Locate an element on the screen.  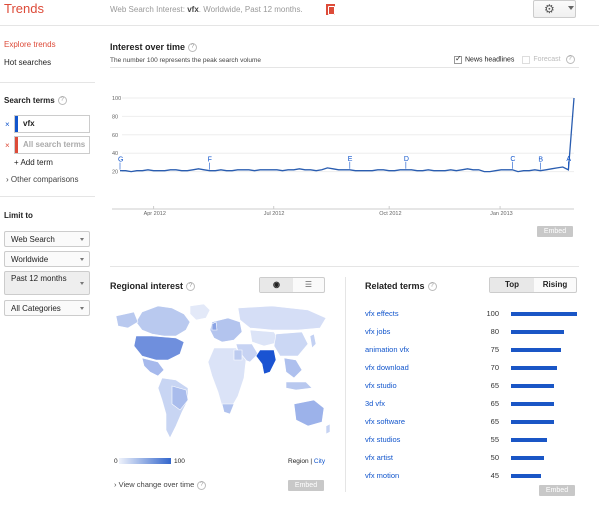
tab-rising: Rising is located at coordinates (555, 285).